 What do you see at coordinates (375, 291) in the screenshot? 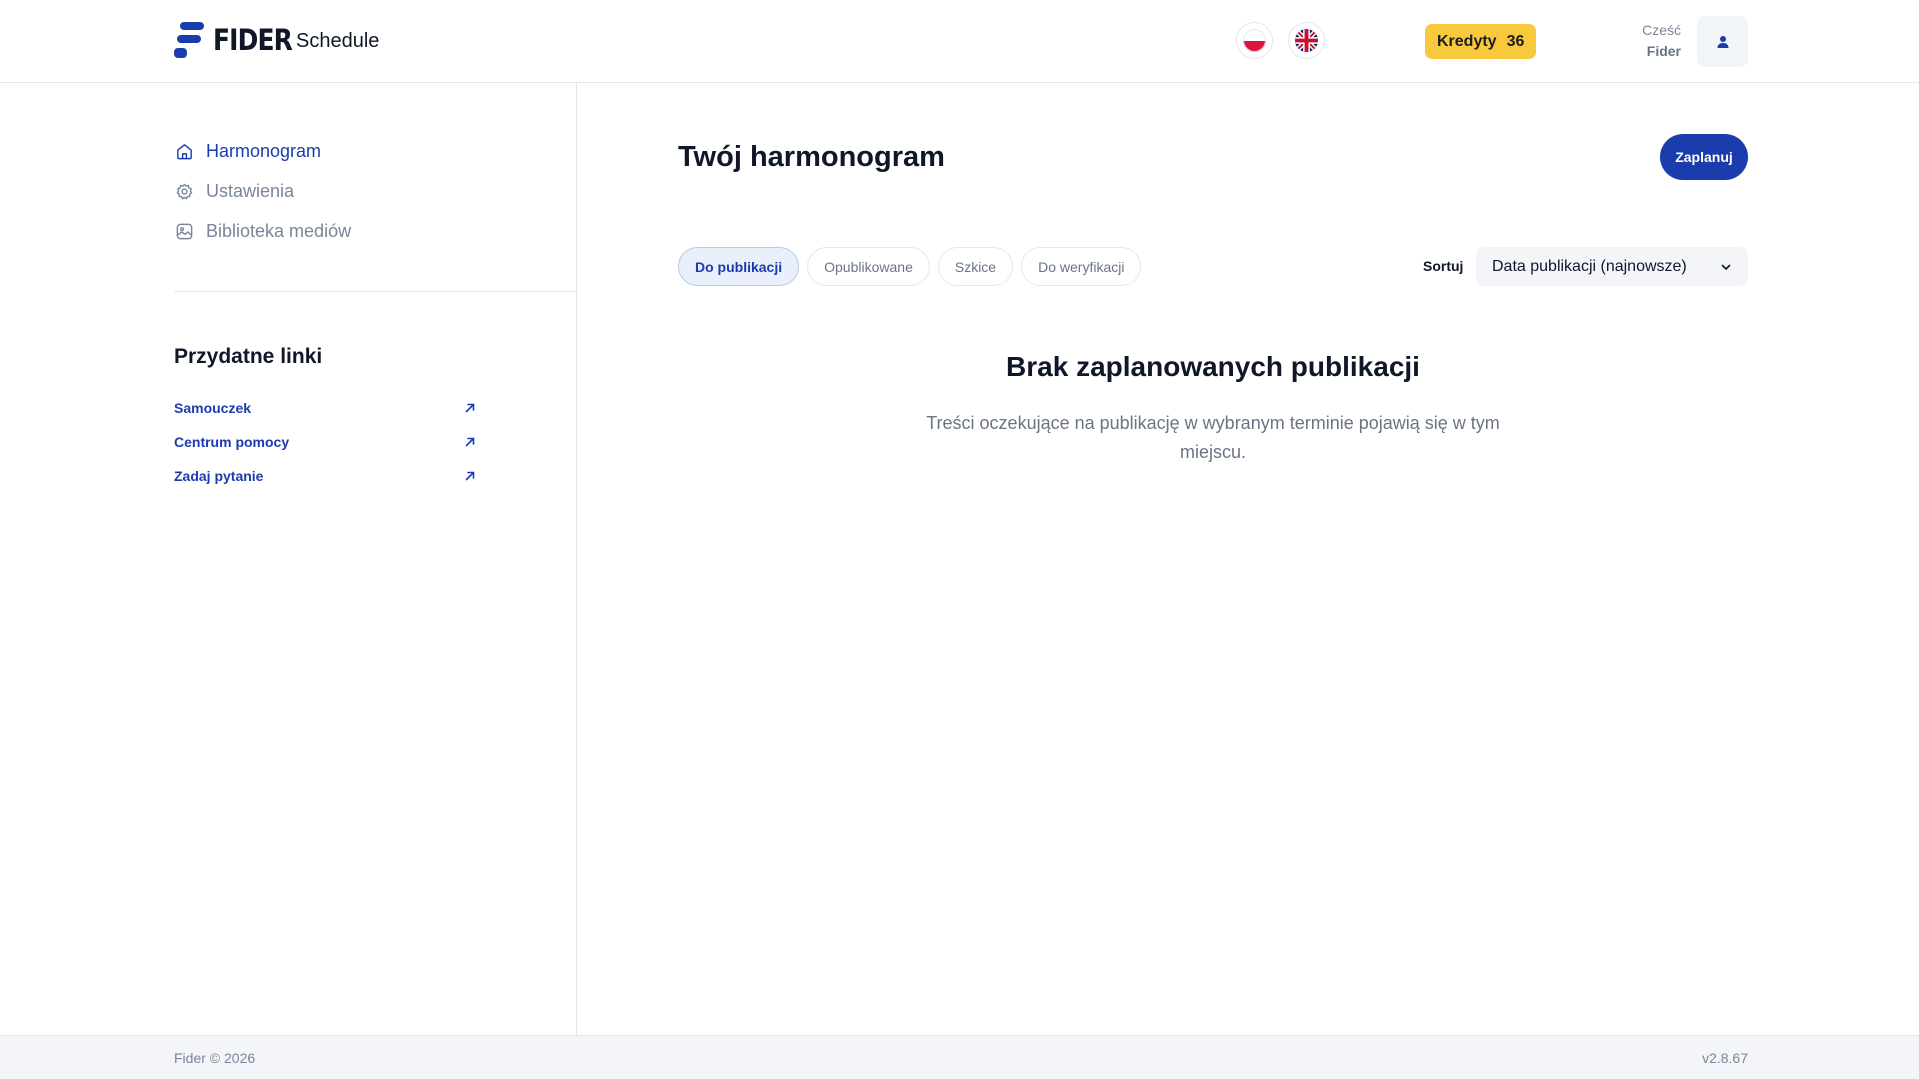
I see `sidebar-divider` at bounding box center [375, 291].